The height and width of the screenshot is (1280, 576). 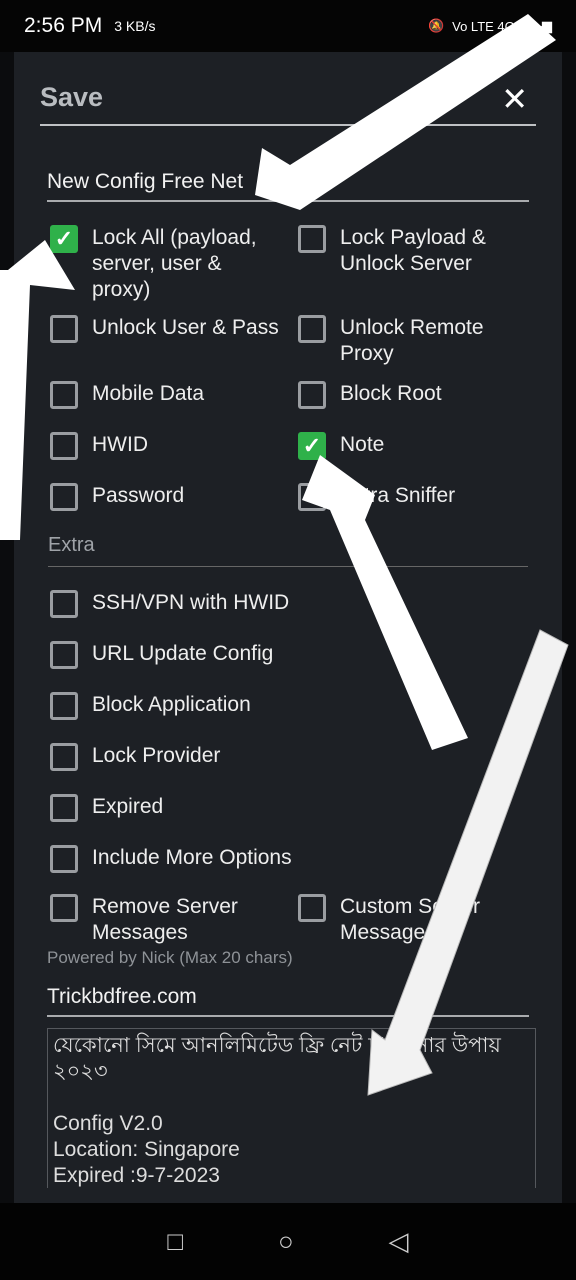 What do you see at coordinates (175, 1241) in the screenshot?
I see `recents-button: □` at bounding box center [175, 1241].